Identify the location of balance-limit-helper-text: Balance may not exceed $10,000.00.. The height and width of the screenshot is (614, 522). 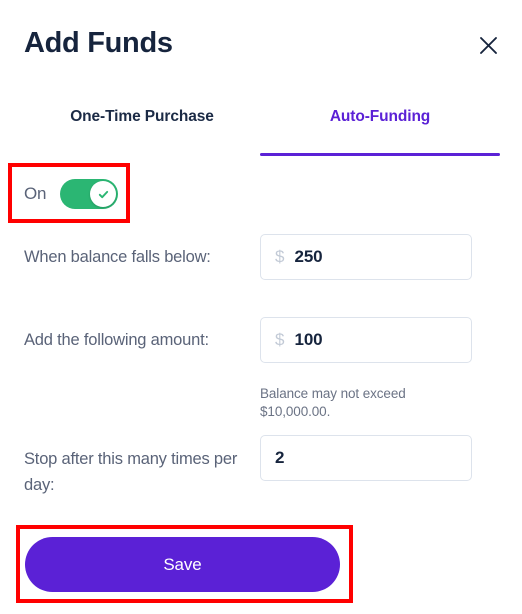
(333, 402).